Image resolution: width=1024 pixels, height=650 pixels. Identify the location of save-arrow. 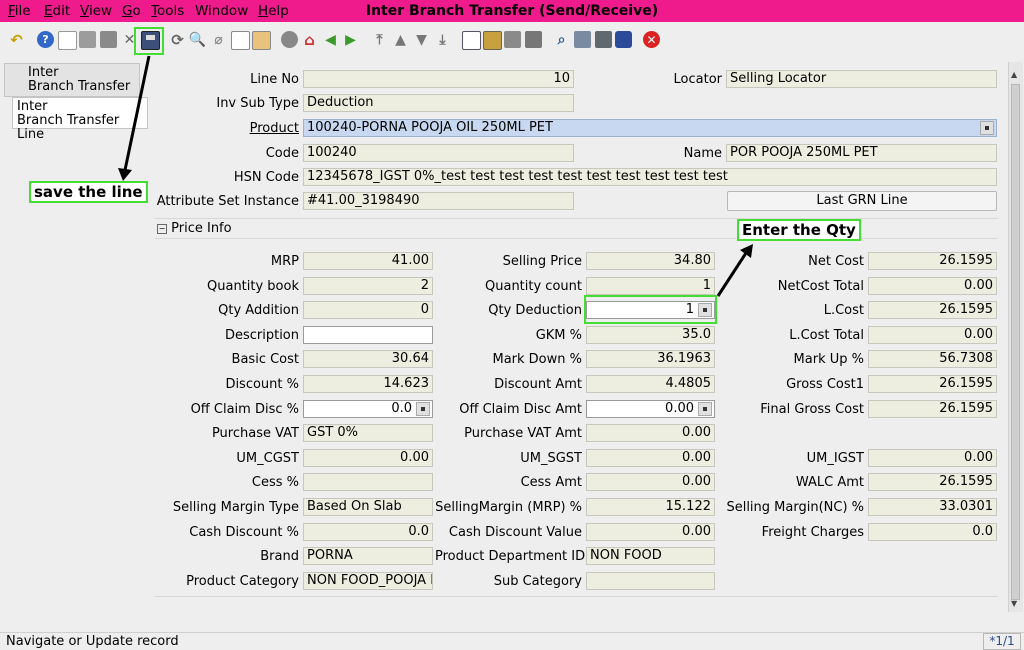
(137, 113).